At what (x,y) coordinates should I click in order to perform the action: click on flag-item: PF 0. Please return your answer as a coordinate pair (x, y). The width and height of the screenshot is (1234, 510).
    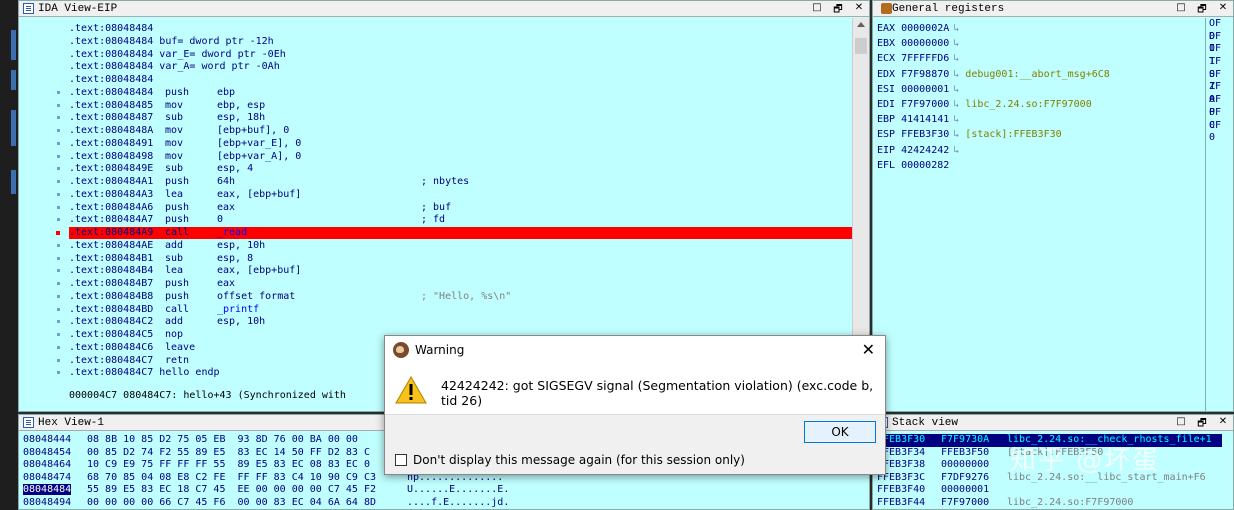
    Looking at the image, I should click on (1219, 119).